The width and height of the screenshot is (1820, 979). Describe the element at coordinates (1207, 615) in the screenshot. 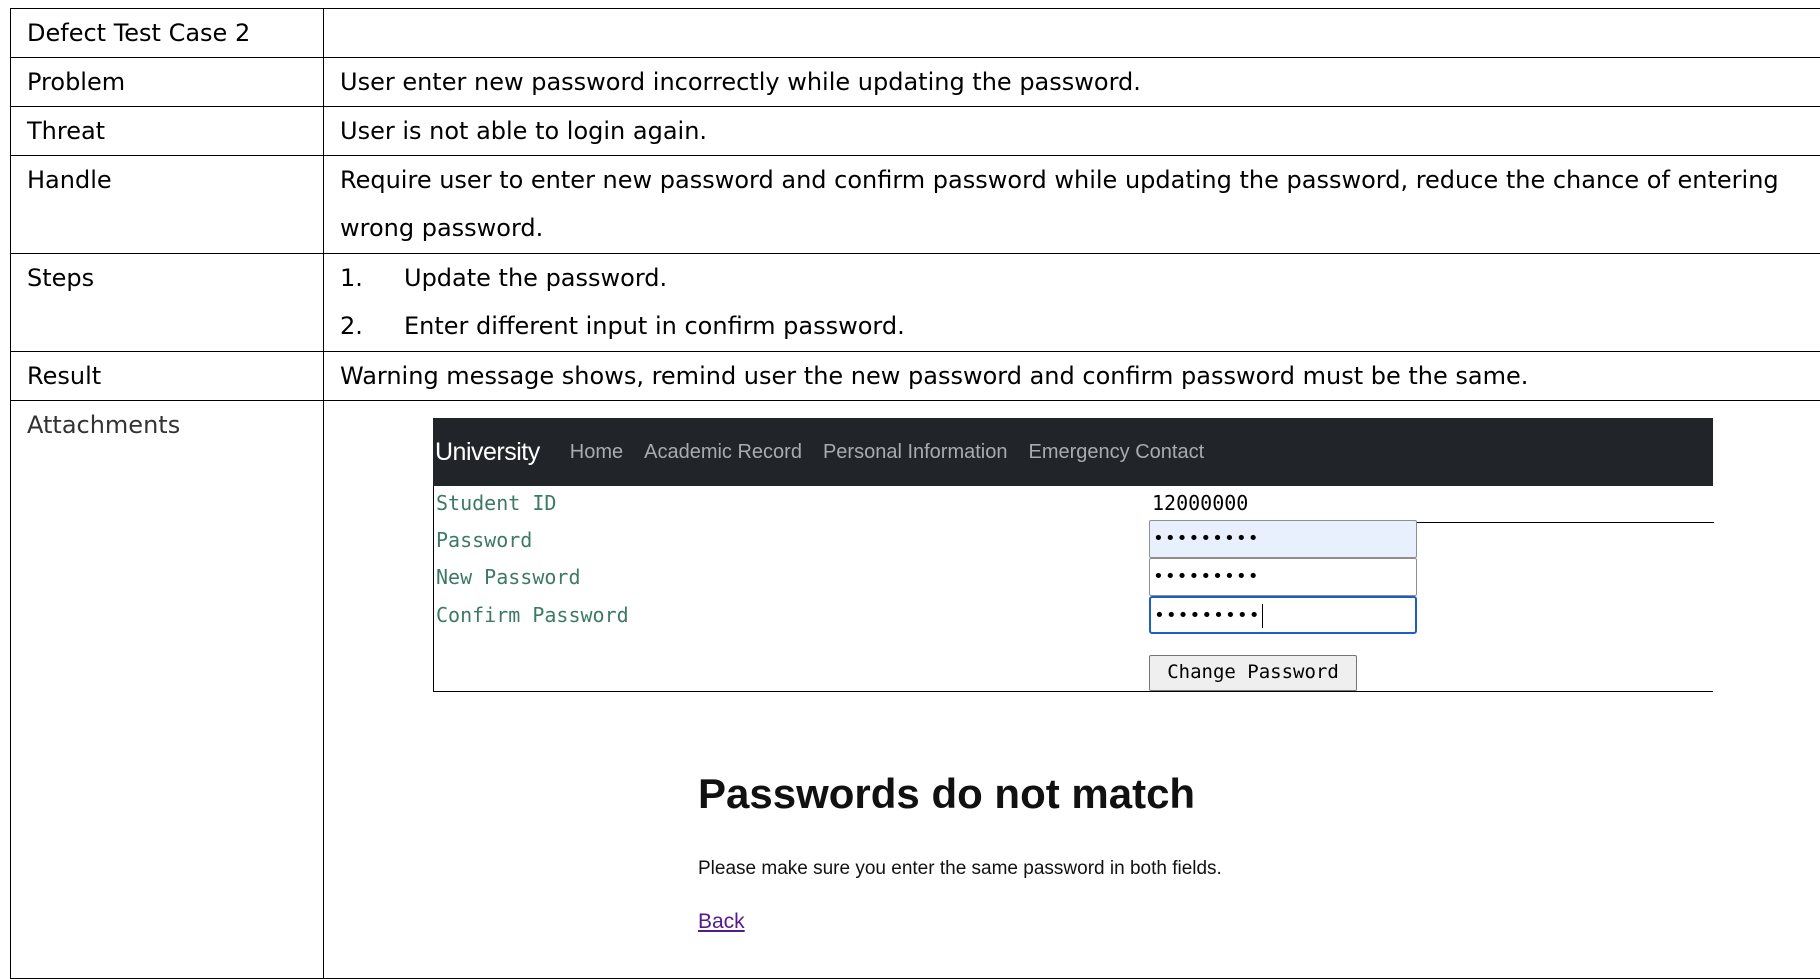

I see `confirm-password-value: •••••••••` at that location.